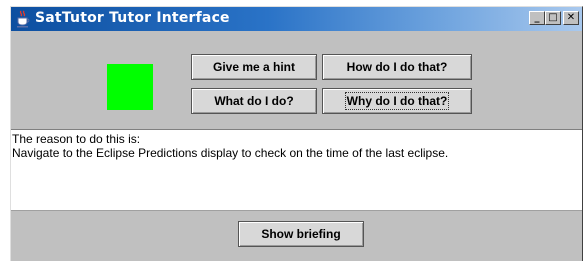 The image size is (587, 261). I want to click on how-button: How do I do that?, so click(397, 67).